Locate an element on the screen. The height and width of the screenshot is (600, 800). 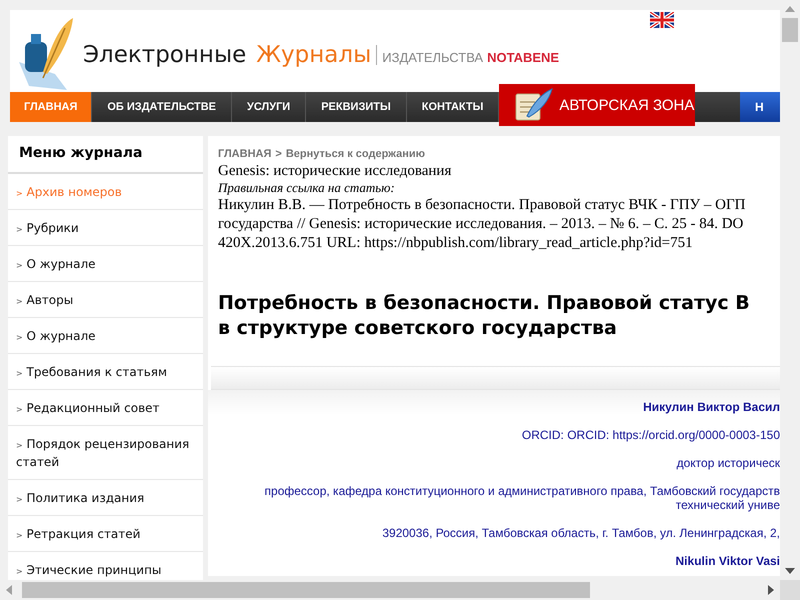
citation-label: Правильная ссылка на статью: is located at coordinates (307, 188).